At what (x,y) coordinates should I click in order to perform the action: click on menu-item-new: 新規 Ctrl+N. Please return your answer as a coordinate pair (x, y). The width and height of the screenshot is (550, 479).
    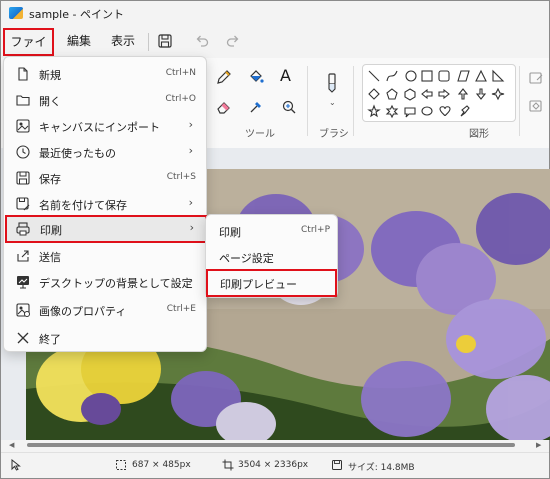
    Looking at the image, I should click on (105, 74).